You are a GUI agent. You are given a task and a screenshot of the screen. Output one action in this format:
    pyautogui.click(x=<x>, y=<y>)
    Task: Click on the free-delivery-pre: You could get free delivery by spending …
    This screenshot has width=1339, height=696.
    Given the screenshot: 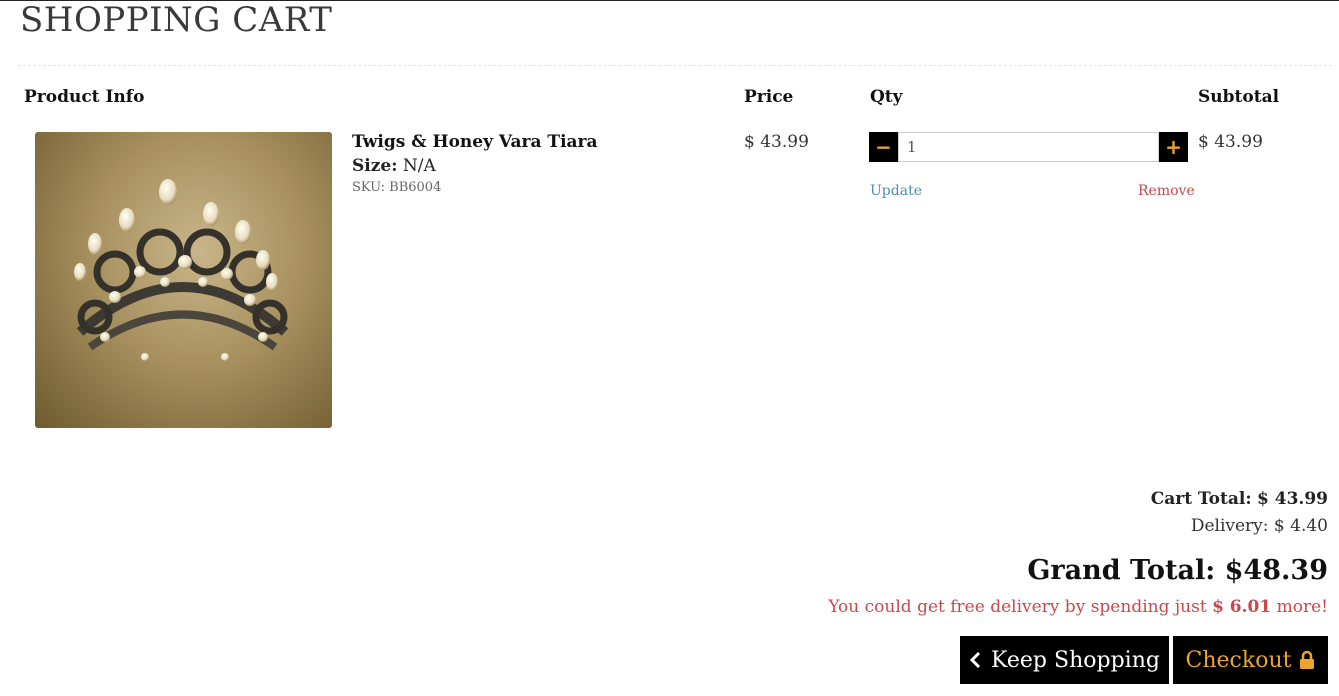 What is the action you would take?
    pyautogui.click(x=1017, y=607)
    